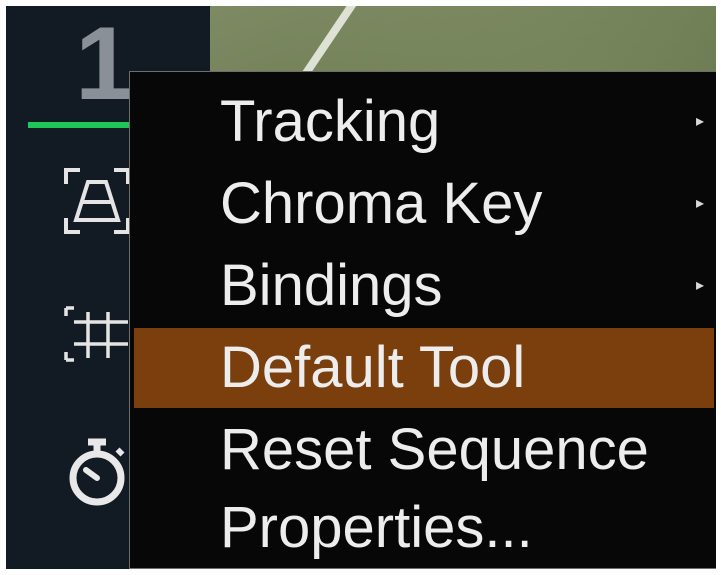 The width and height of the screenshot is (721, 575). Describe the element at coordinates (97, 334) in the screenshot. I see `grid-tracking-icon` at that location.